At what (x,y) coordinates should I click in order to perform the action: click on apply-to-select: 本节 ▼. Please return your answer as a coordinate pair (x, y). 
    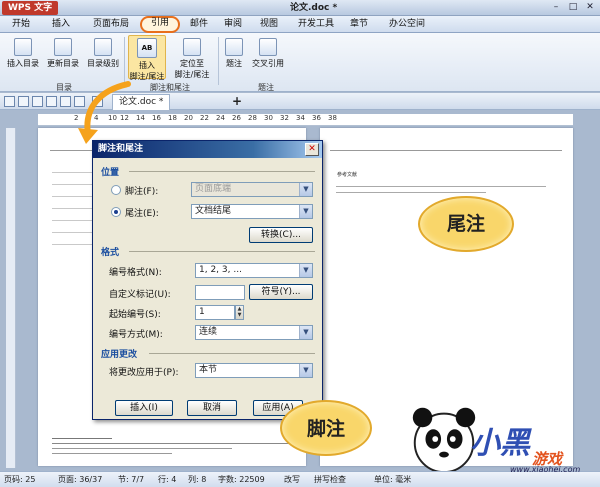
    Looking at the image, I should click on (254, 370).